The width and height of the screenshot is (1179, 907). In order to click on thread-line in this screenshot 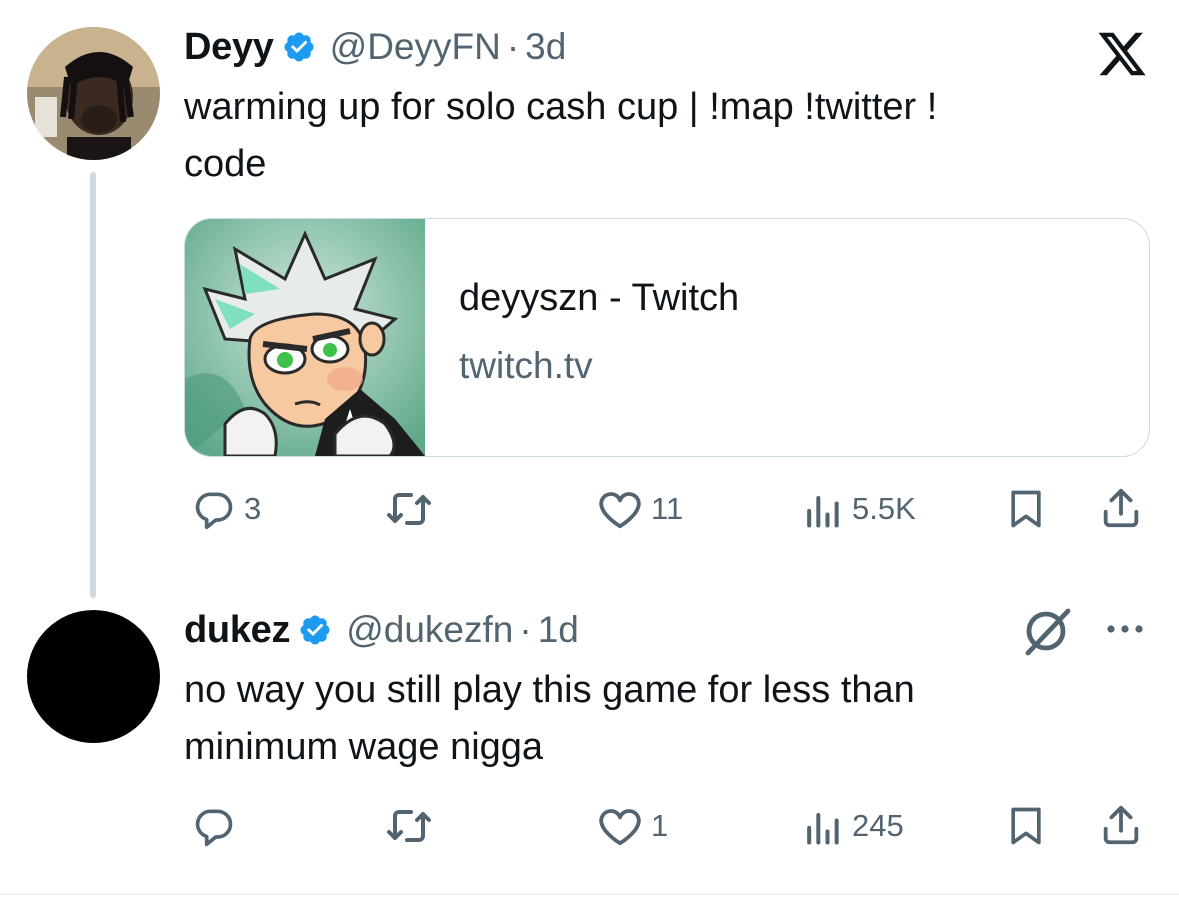, I will do `click(93, 385)`.